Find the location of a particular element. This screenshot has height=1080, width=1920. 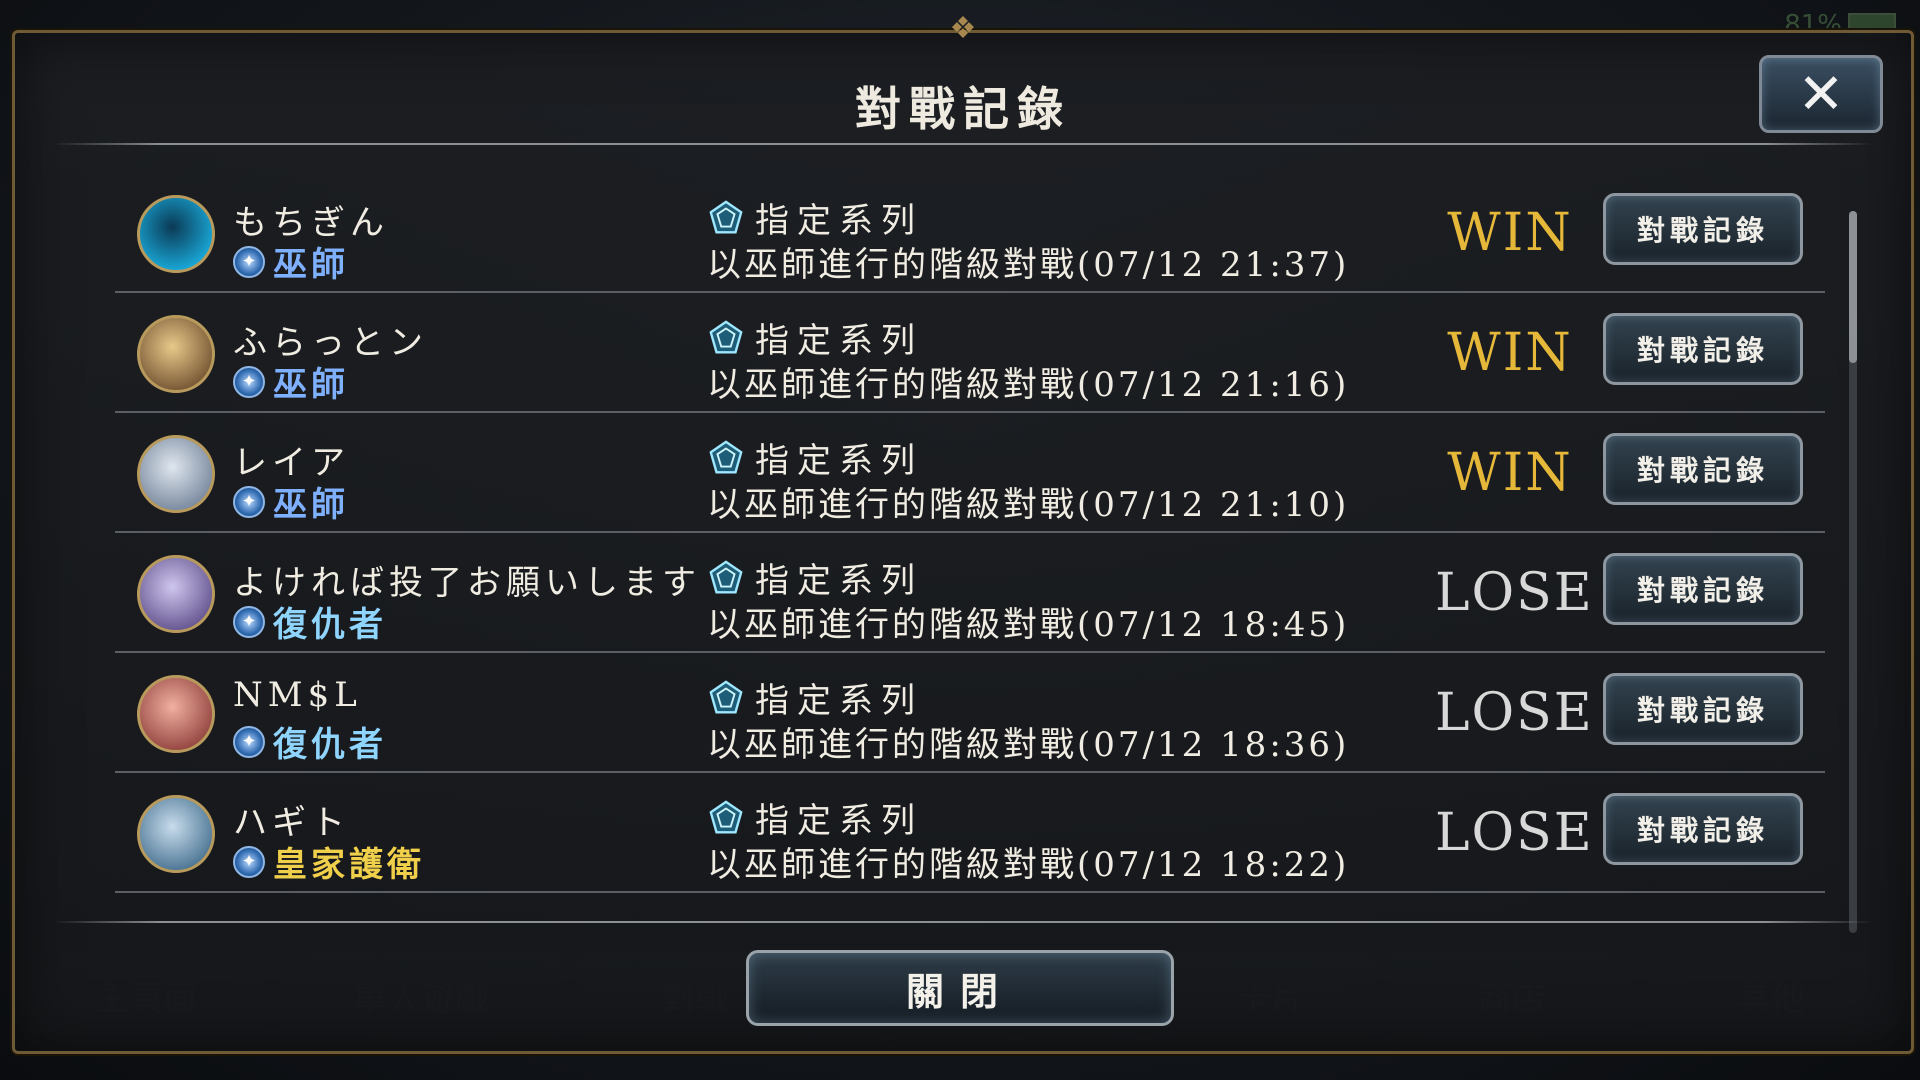

dialog-title: 對戰記錄 is located at coordinates (963, 109).